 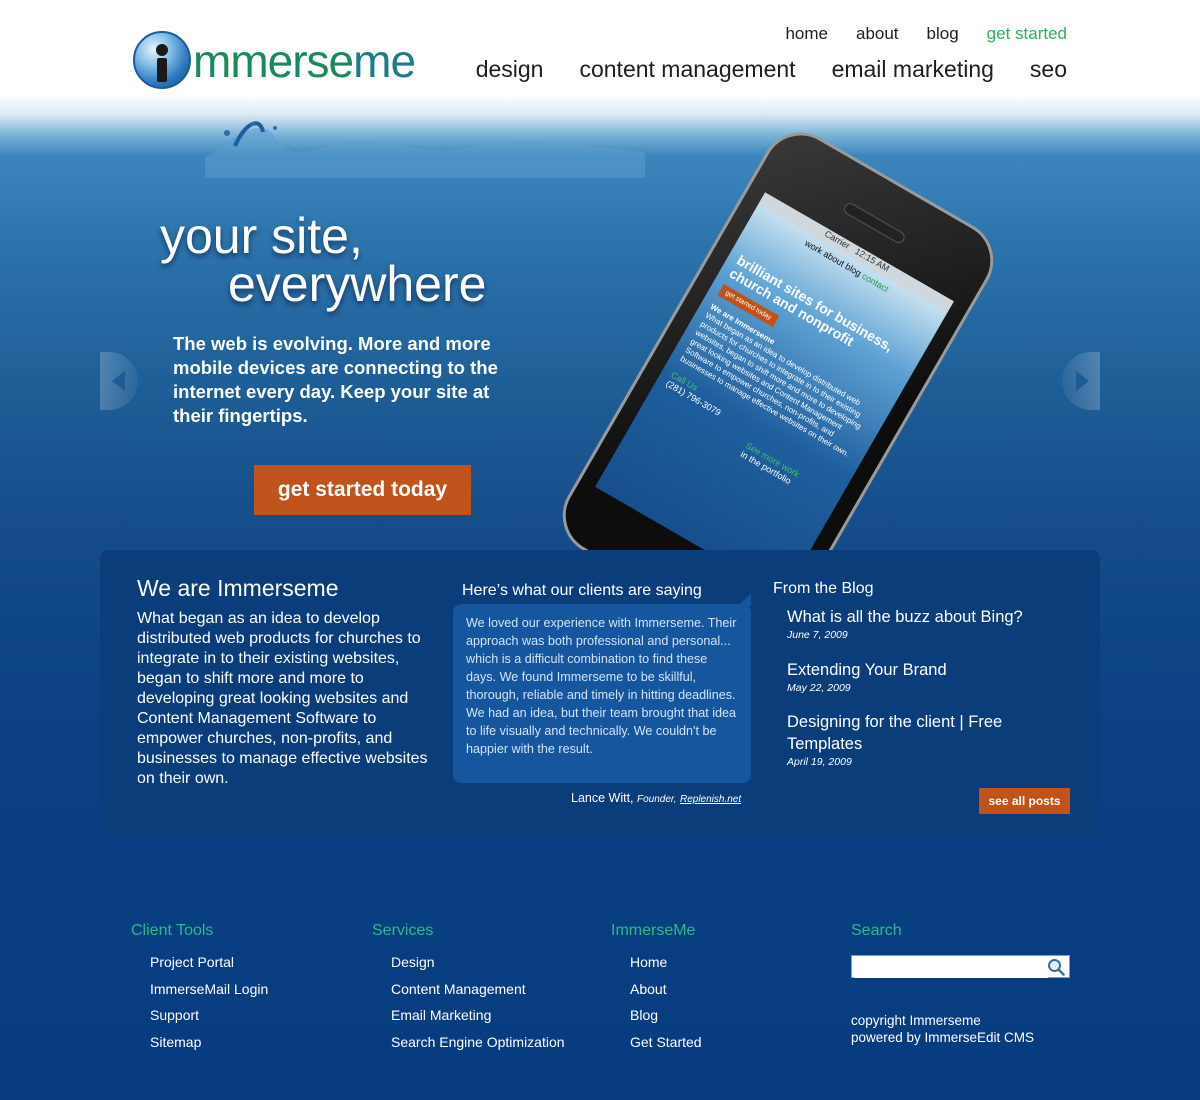 I want to click on search-input, so click(x=951, y=967).